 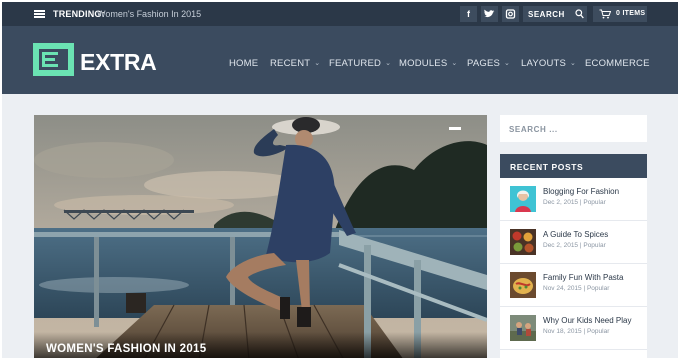 What do you see at coordinates (39, 14) in the screenshot?
I see `menu-icon` at bounding box center [39, 14].